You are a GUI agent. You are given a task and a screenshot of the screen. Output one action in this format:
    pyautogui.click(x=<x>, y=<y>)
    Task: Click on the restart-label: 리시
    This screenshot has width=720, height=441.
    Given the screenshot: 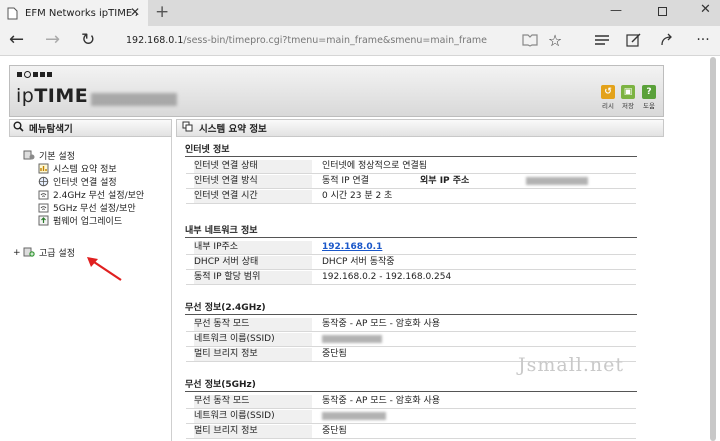 What is the action you would take?
    pyautogui.click(x=608, y=106)
    